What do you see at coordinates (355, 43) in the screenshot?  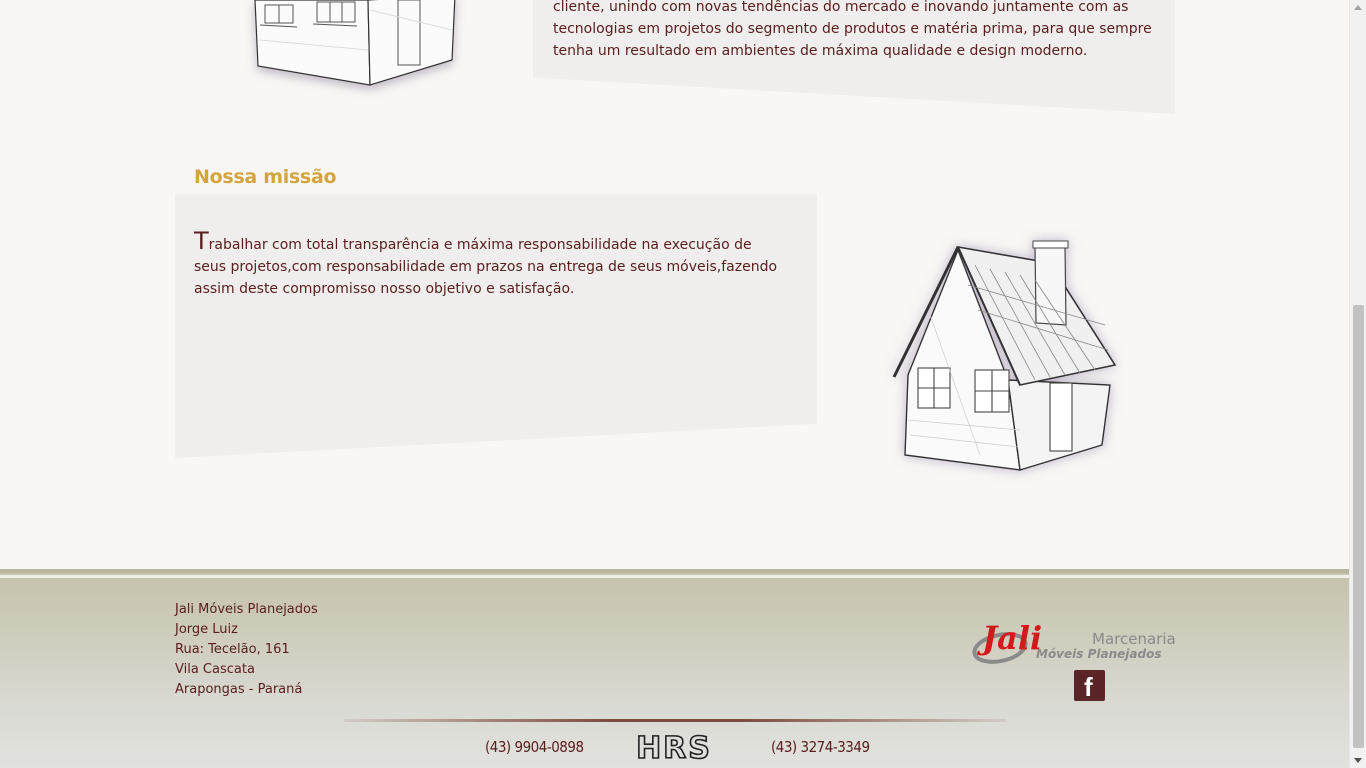 I see `house-illustration-top` at bounding box center [355, 43].